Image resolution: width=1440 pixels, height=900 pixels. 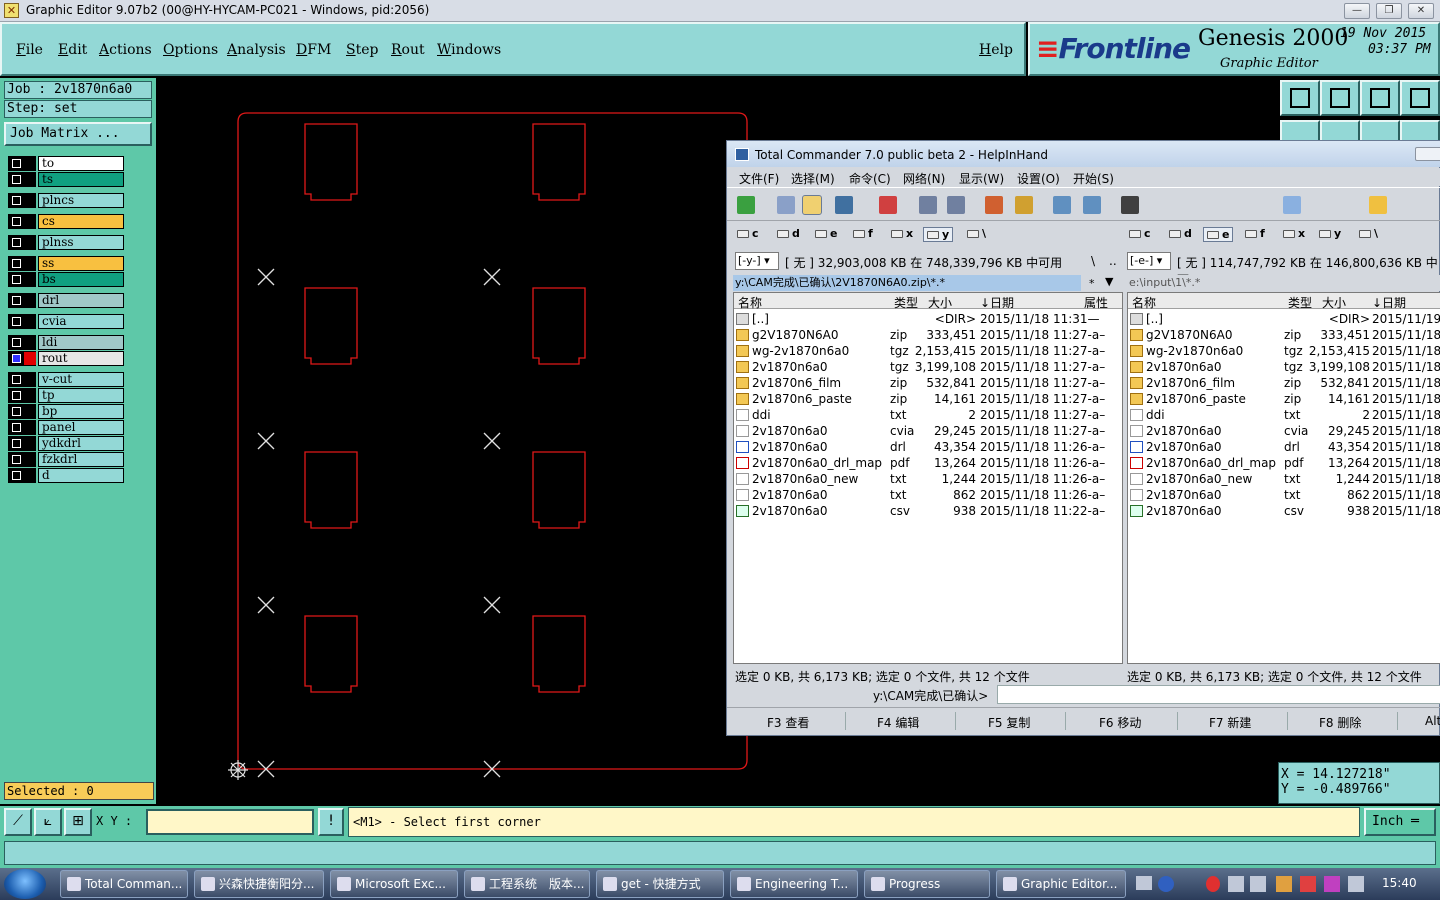 What do you see at coordinates (81, 300) in the screenshot?
I see `layer-name: drl` at bounding box center [81, 300].